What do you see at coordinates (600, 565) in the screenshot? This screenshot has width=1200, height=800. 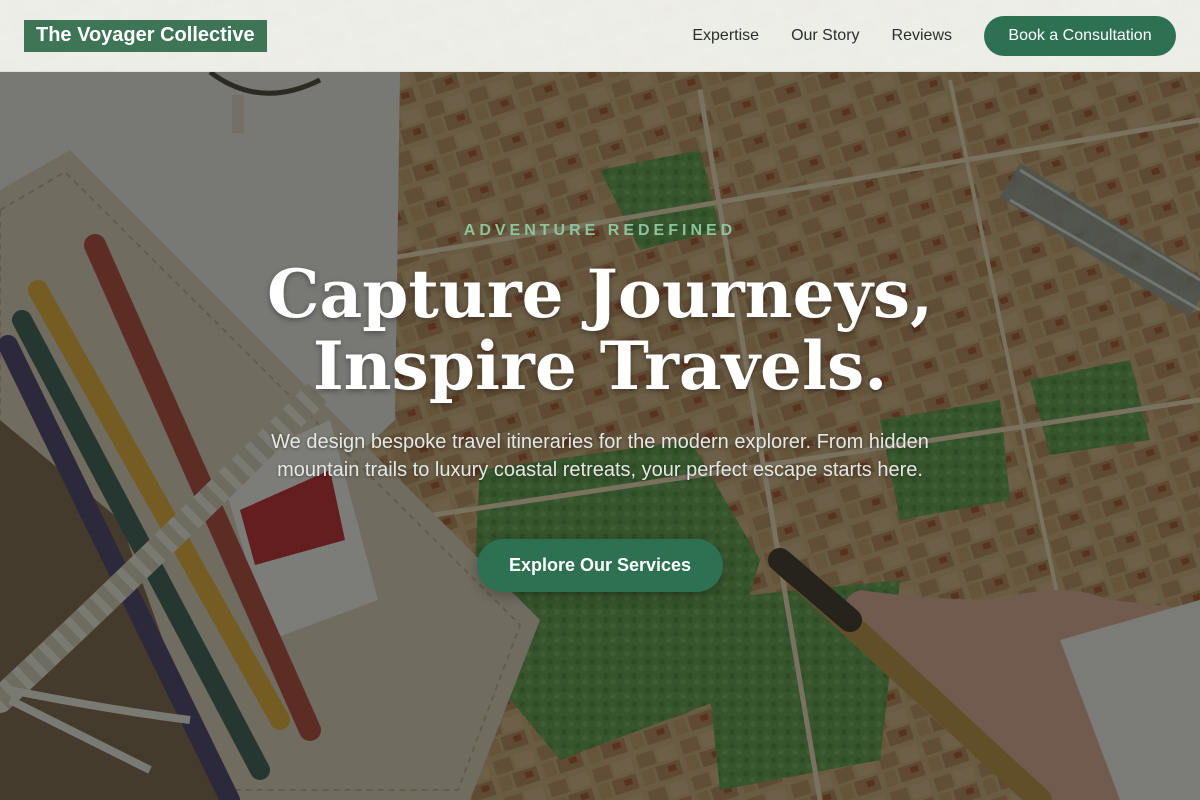 I see `explore-services-button: Explore Our Services` at bounding box center [600, 565].